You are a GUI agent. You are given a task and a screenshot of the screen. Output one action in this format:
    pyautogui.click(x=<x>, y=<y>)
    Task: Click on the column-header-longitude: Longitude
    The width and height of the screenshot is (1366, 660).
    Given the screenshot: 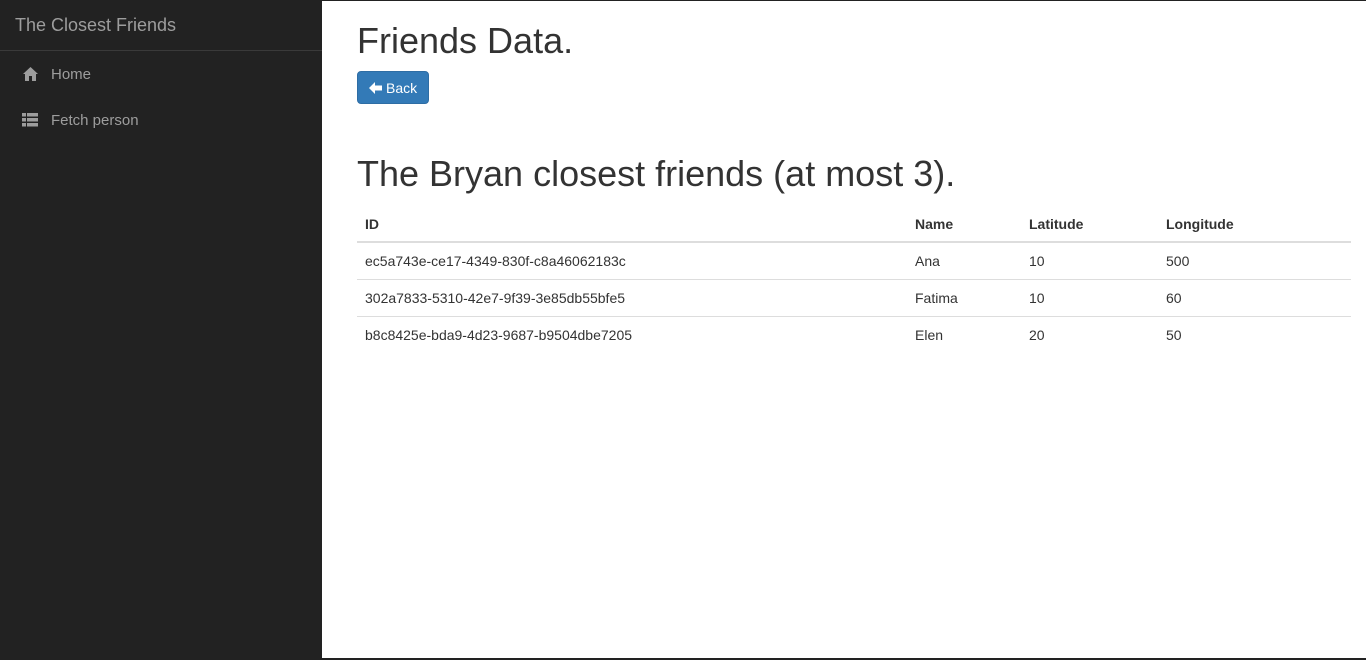 What is the action you would take?
    pyautogui.click(x=1254, y=224)
    